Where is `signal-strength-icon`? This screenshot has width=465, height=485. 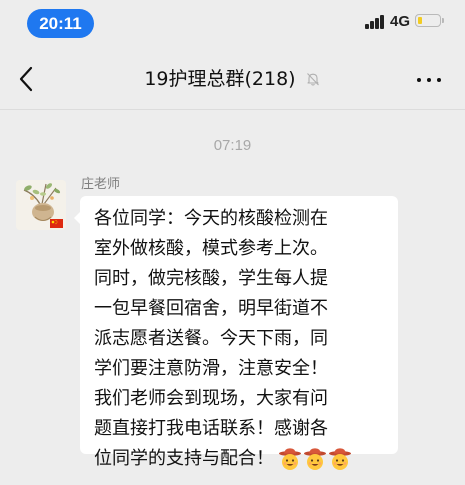 signal-strength-icon is located at coordinates (375, 22).